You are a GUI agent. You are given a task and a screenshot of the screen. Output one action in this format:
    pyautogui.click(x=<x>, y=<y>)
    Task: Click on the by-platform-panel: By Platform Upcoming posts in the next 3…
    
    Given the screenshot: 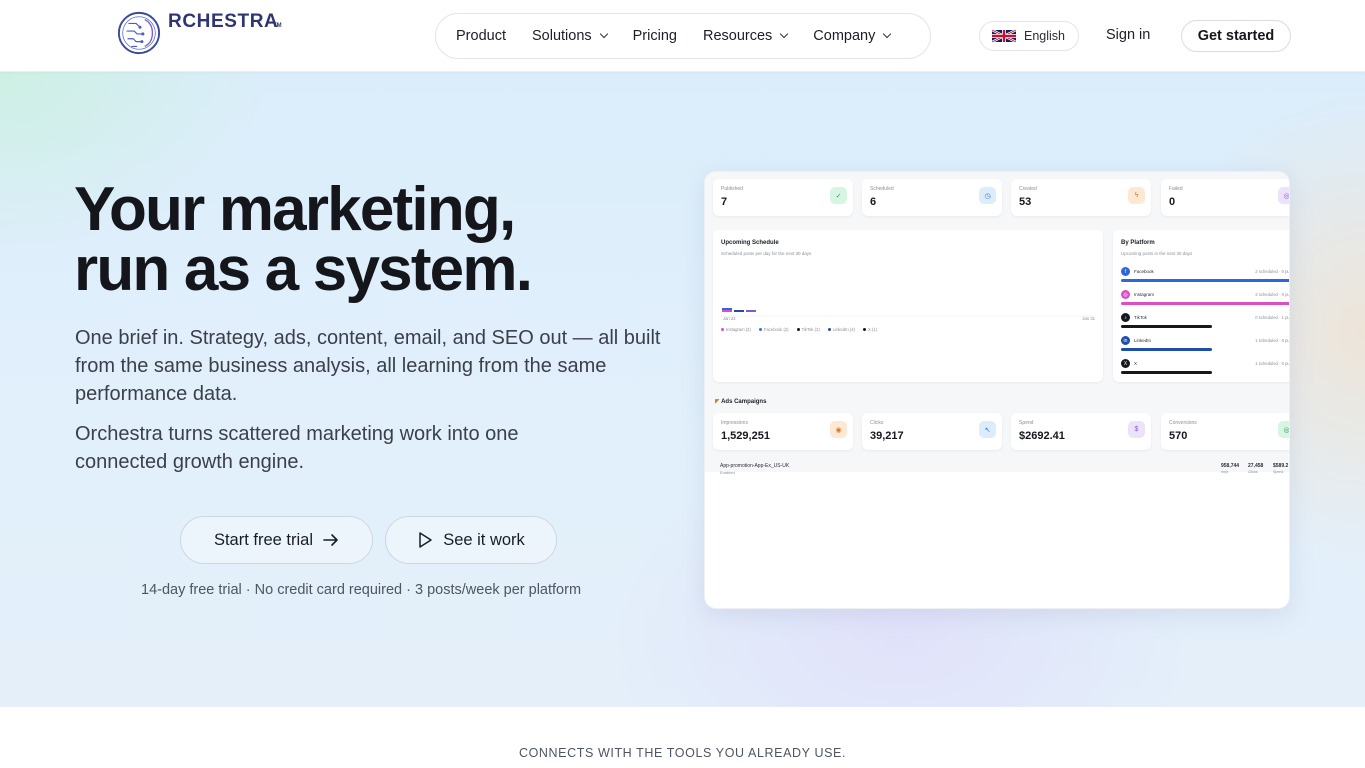 What is the action you would take?
    pyautogui.click(x=1201, y=306)
    